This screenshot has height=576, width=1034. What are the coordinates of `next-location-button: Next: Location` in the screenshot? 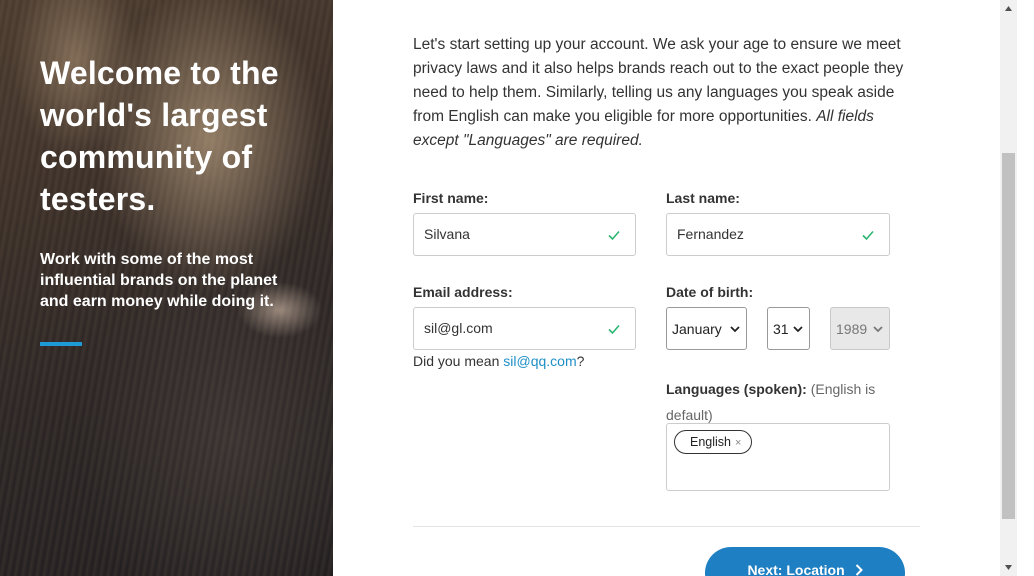 It's located at (805, 561).